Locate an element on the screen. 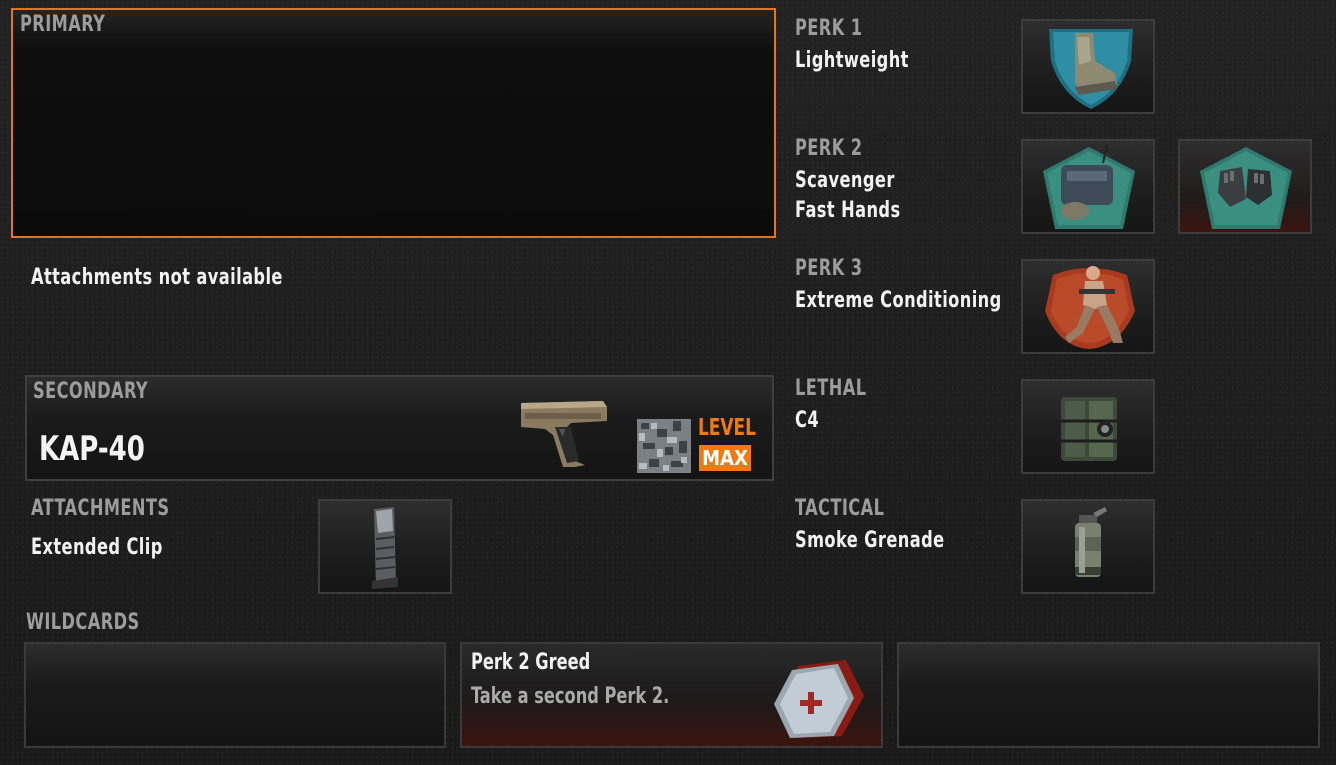 Image resolution: width=1336 pixels, height=765 pixels. lethal-header: LETHAL is located at coordinates (831, 388).